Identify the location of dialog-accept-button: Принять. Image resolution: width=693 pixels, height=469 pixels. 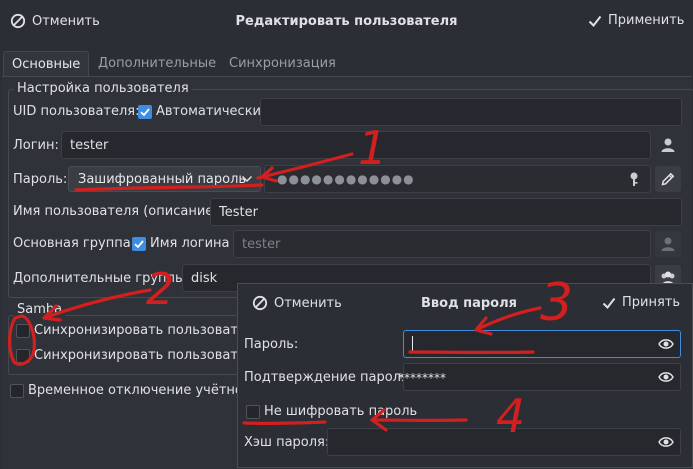
(641, 302).